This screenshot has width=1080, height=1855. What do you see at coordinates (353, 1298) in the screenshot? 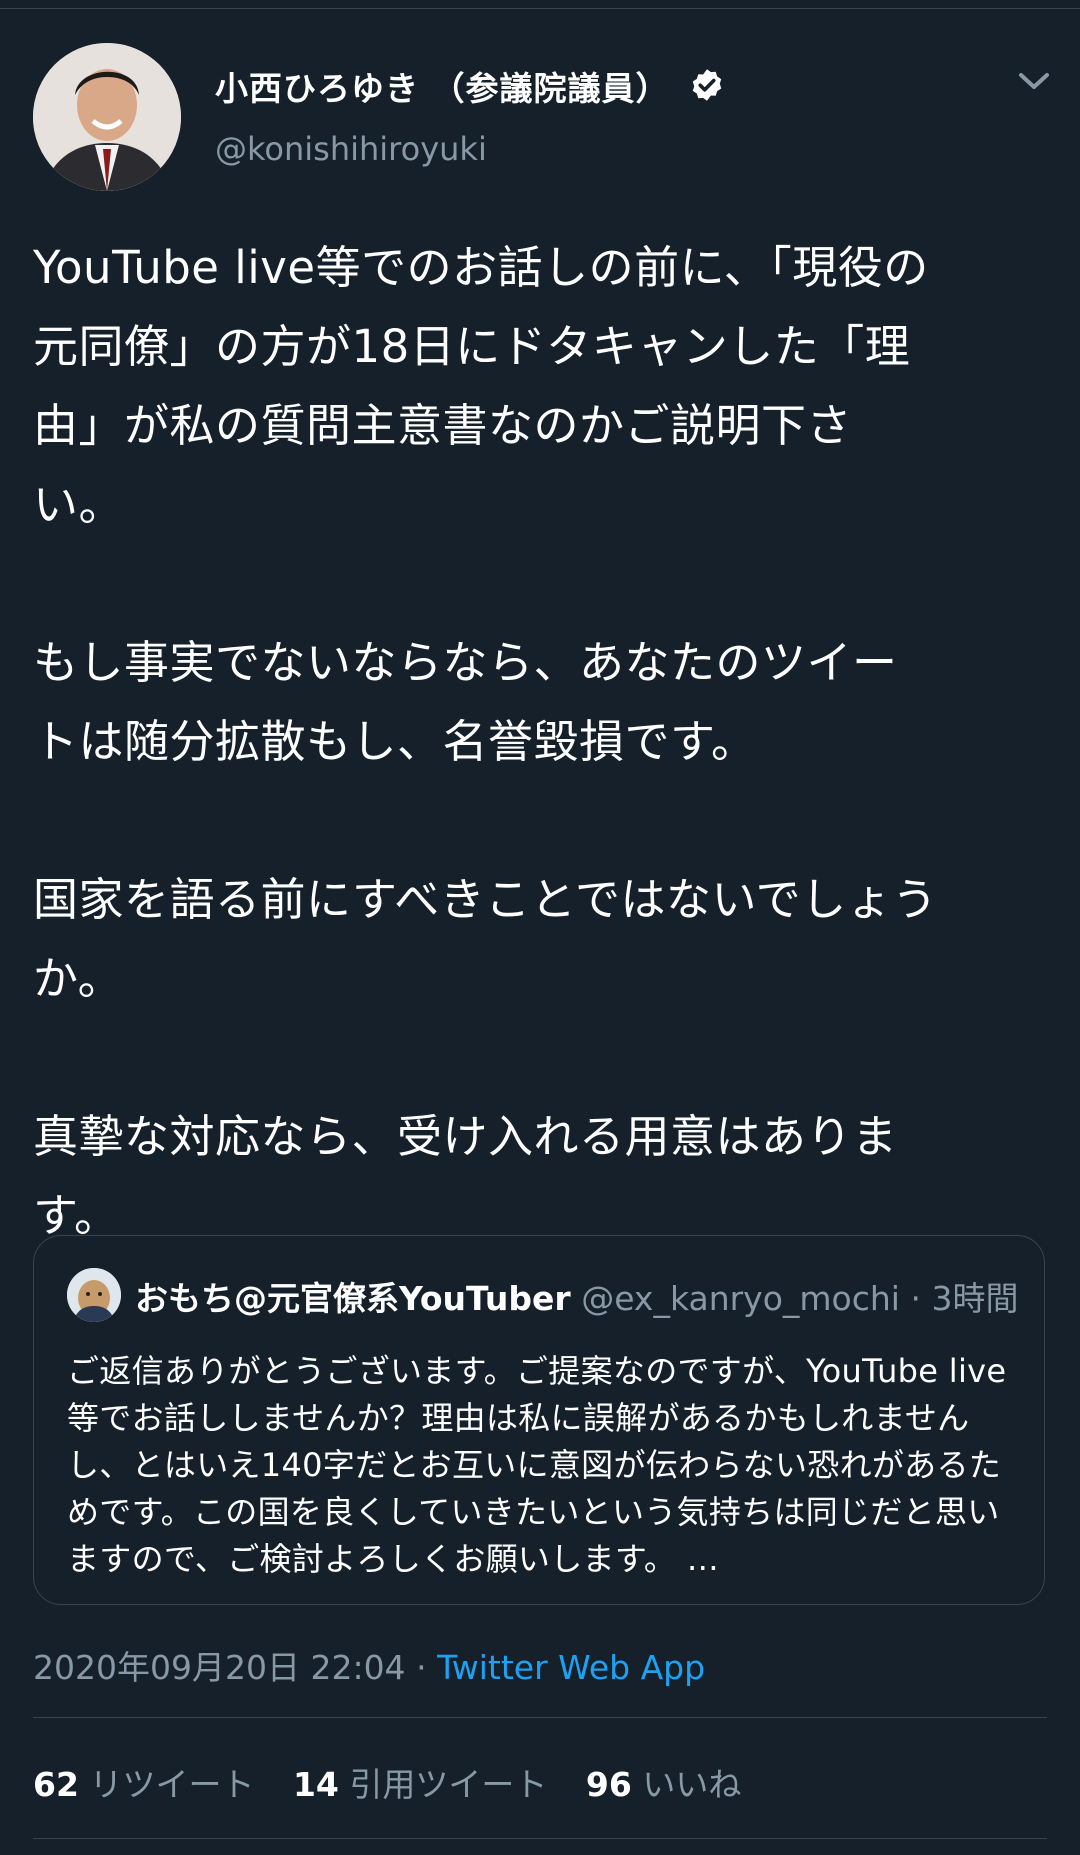
I see `quoted-author-name: おもち@元官僚系YouTuber` at bounding box center [353, 1298].